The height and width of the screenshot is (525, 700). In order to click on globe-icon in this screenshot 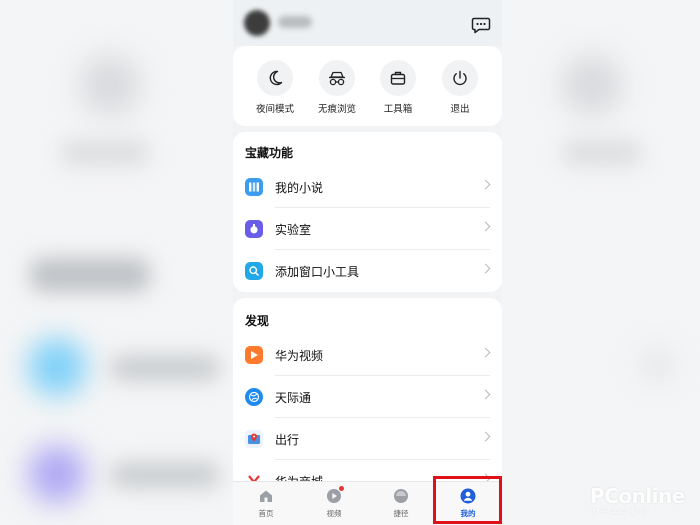, I will do `click(254, 397)`.